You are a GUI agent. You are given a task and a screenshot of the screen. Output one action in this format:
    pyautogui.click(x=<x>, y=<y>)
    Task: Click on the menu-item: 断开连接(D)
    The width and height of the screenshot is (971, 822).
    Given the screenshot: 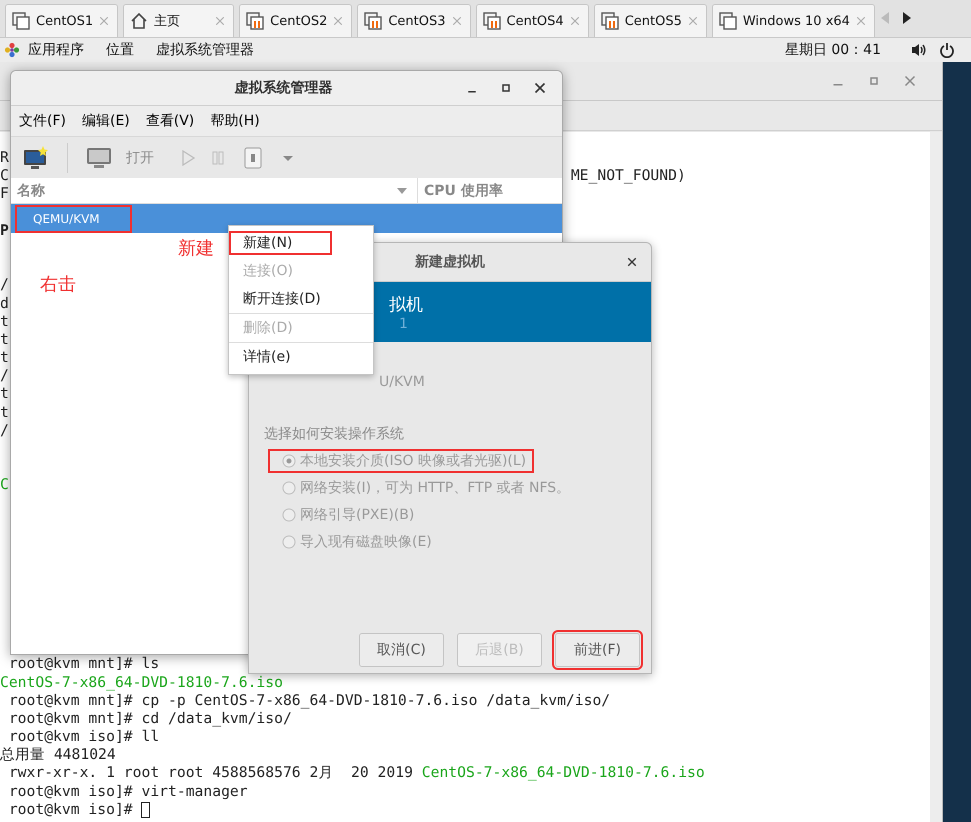 What is the action you would take?
    pyautogui.click(x=301, y=299)
    